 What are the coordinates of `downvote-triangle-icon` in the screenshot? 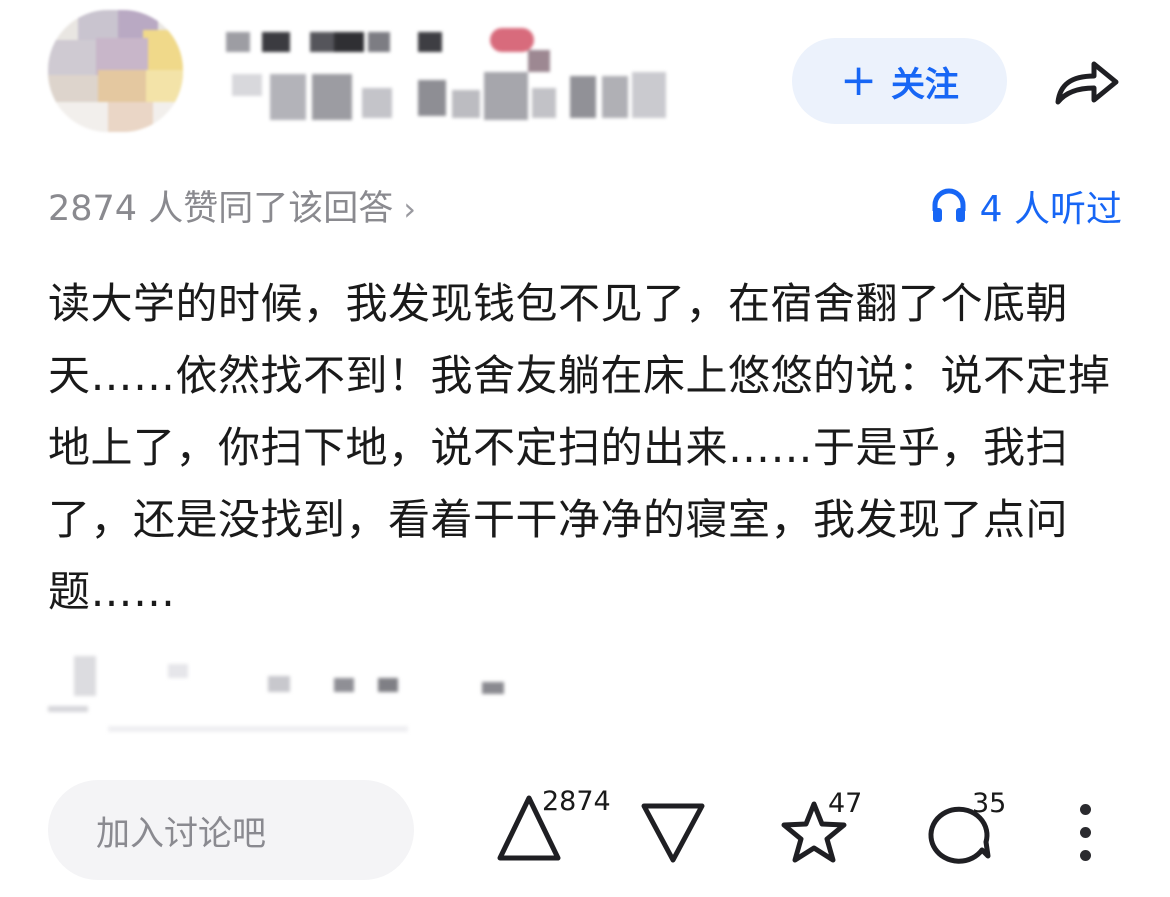 It's located at (673, 833).